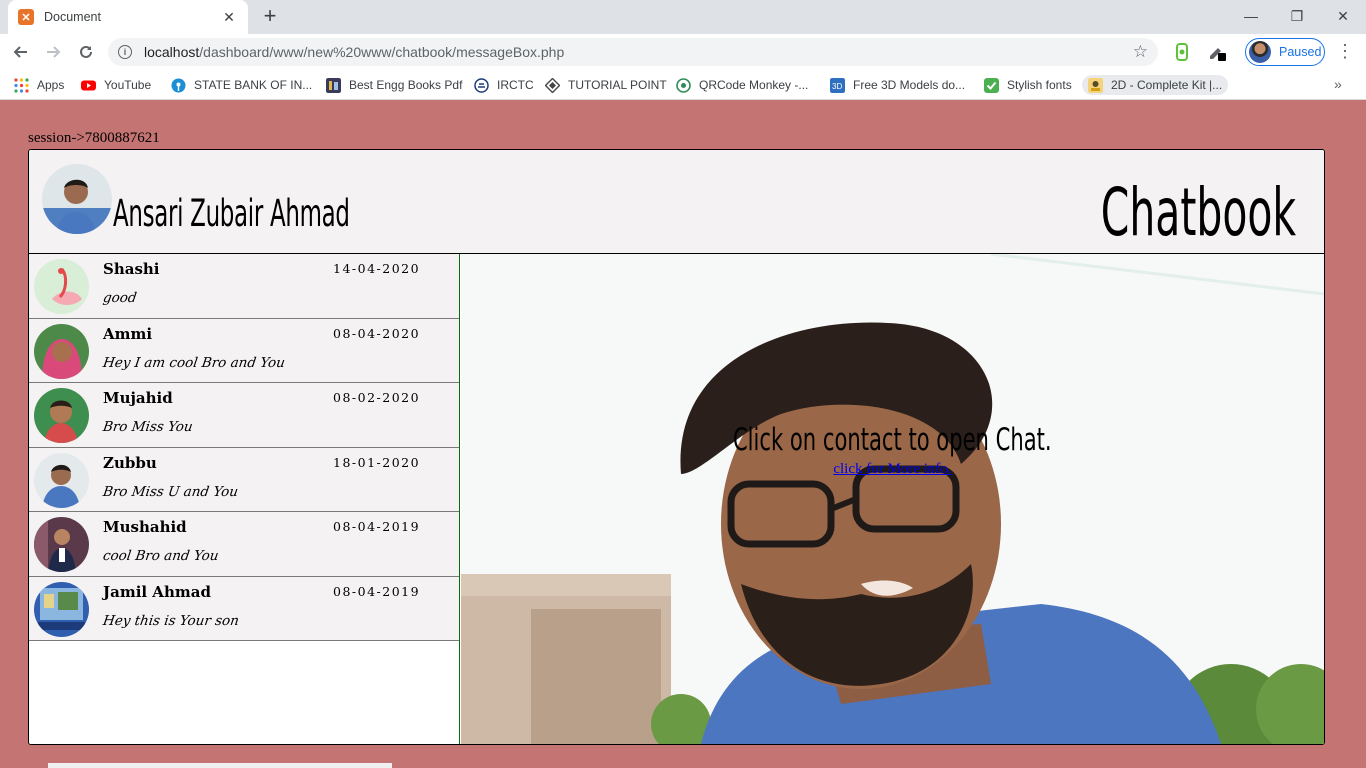  What do you see at coordinates (128, 333) in the screenshot?
I see `contact-name: Ammi` at bounding box center [128, 333].